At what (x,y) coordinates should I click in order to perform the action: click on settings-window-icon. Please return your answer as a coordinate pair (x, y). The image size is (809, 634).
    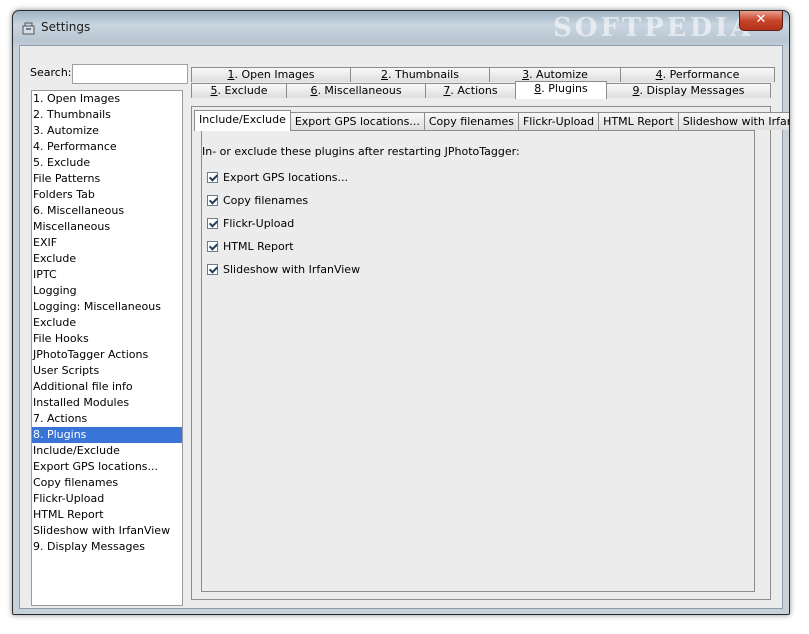
    Looking at the image, I should click on (28, 28).